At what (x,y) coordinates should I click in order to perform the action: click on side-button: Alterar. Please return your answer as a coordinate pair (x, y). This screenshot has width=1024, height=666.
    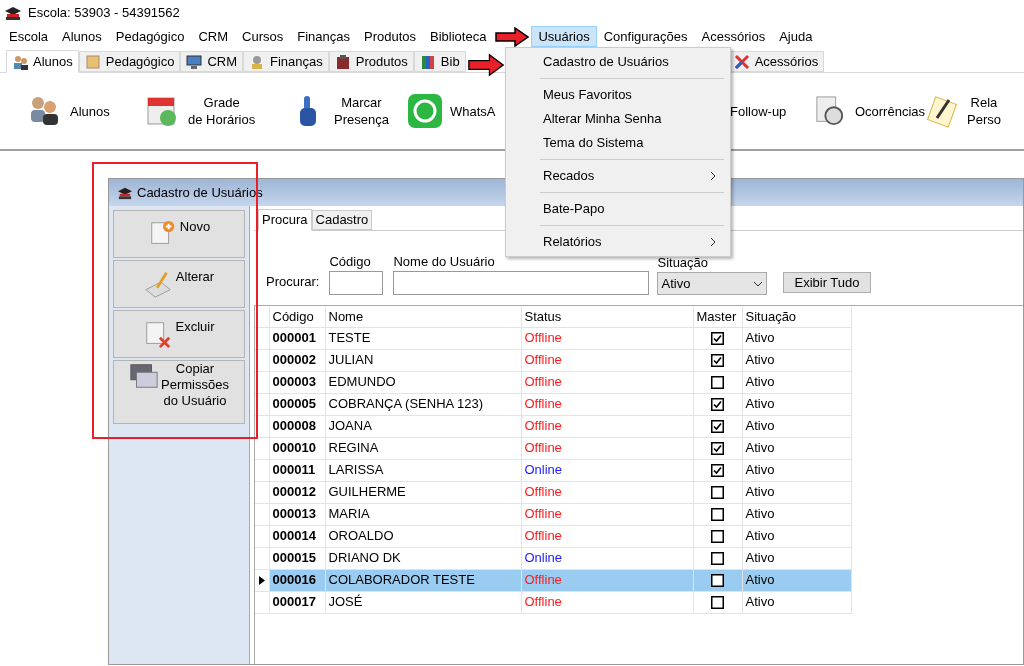
    Looking at the image, I should click on (179, 284).